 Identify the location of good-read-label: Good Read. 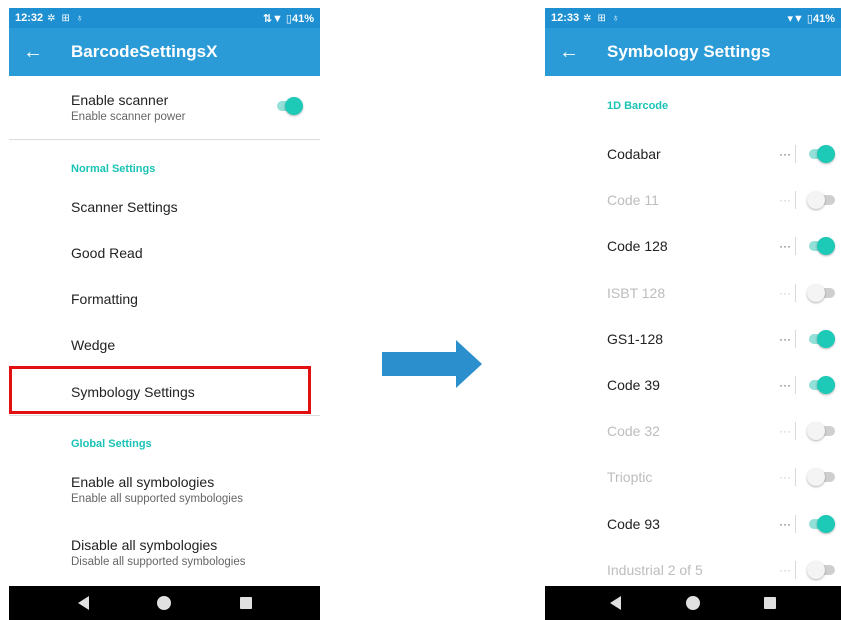
(107, 253).